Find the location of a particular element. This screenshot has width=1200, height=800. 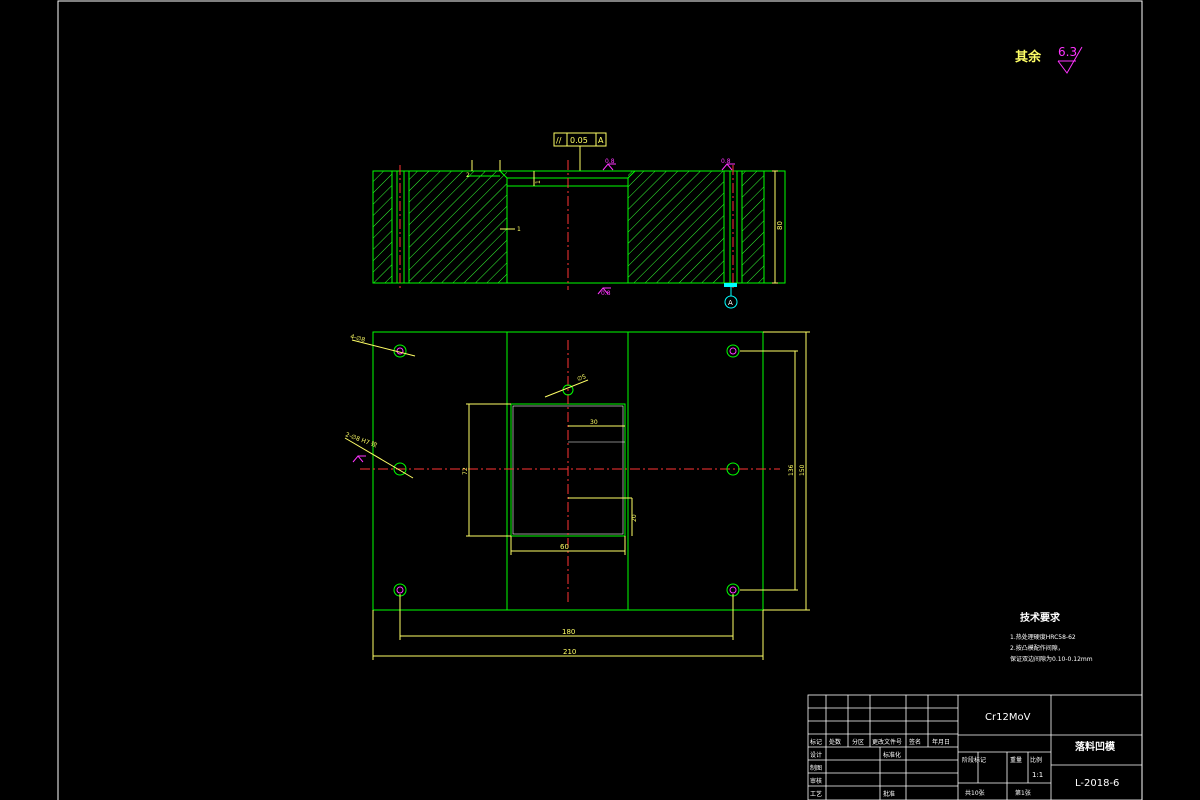

rough-label-top-left: 0.8 is located at coordinates (610, 161).